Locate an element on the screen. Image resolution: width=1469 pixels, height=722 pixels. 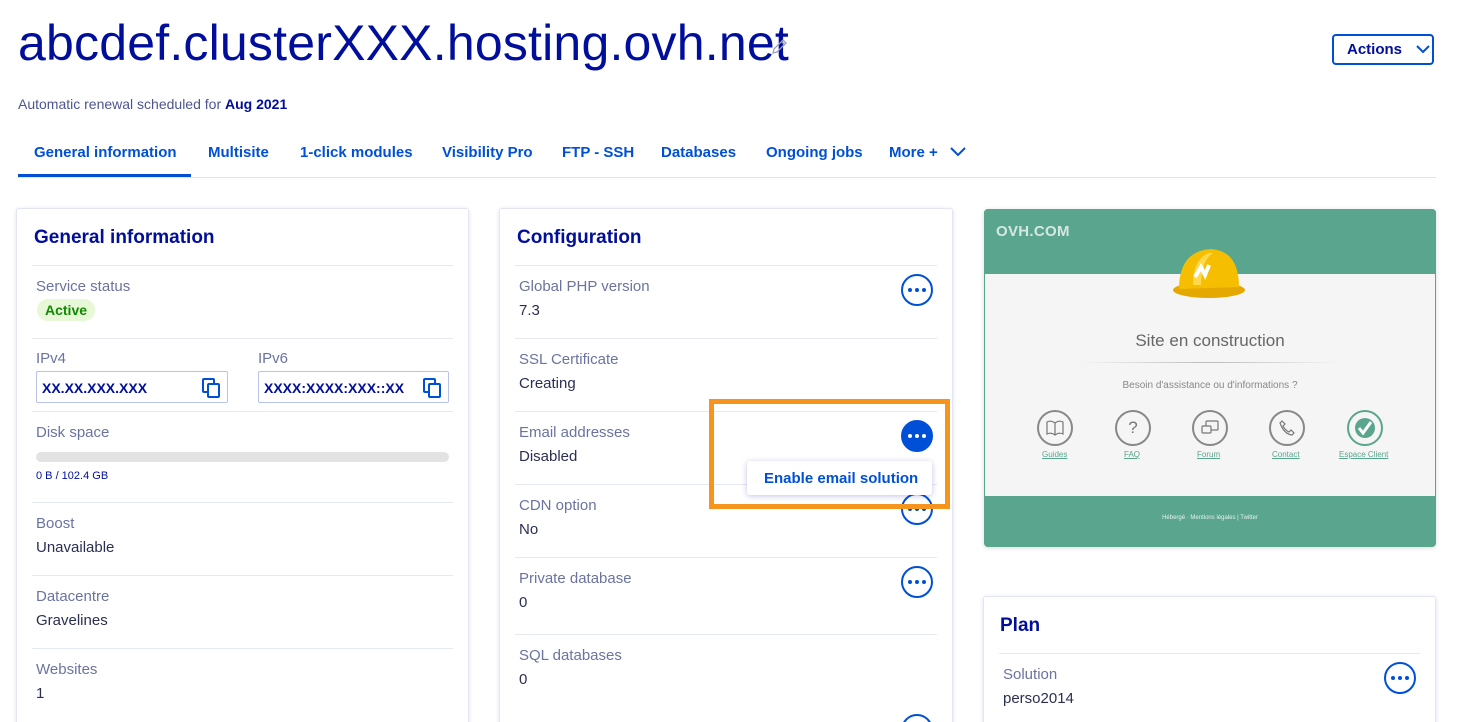
preview-link-guides: Guides is located at coordinates (1055, 454).